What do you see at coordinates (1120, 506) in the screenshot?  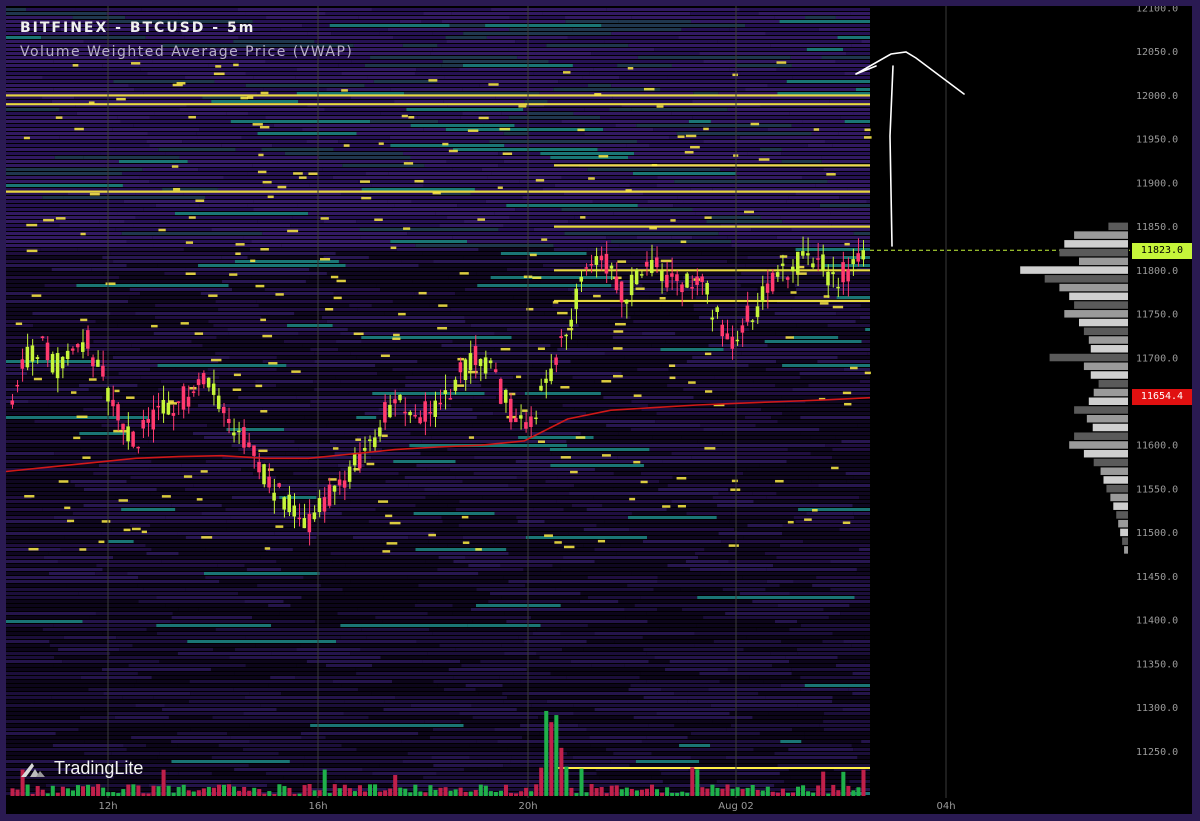 I see `volume-profile-bar` at bounding box center [1120, 506].